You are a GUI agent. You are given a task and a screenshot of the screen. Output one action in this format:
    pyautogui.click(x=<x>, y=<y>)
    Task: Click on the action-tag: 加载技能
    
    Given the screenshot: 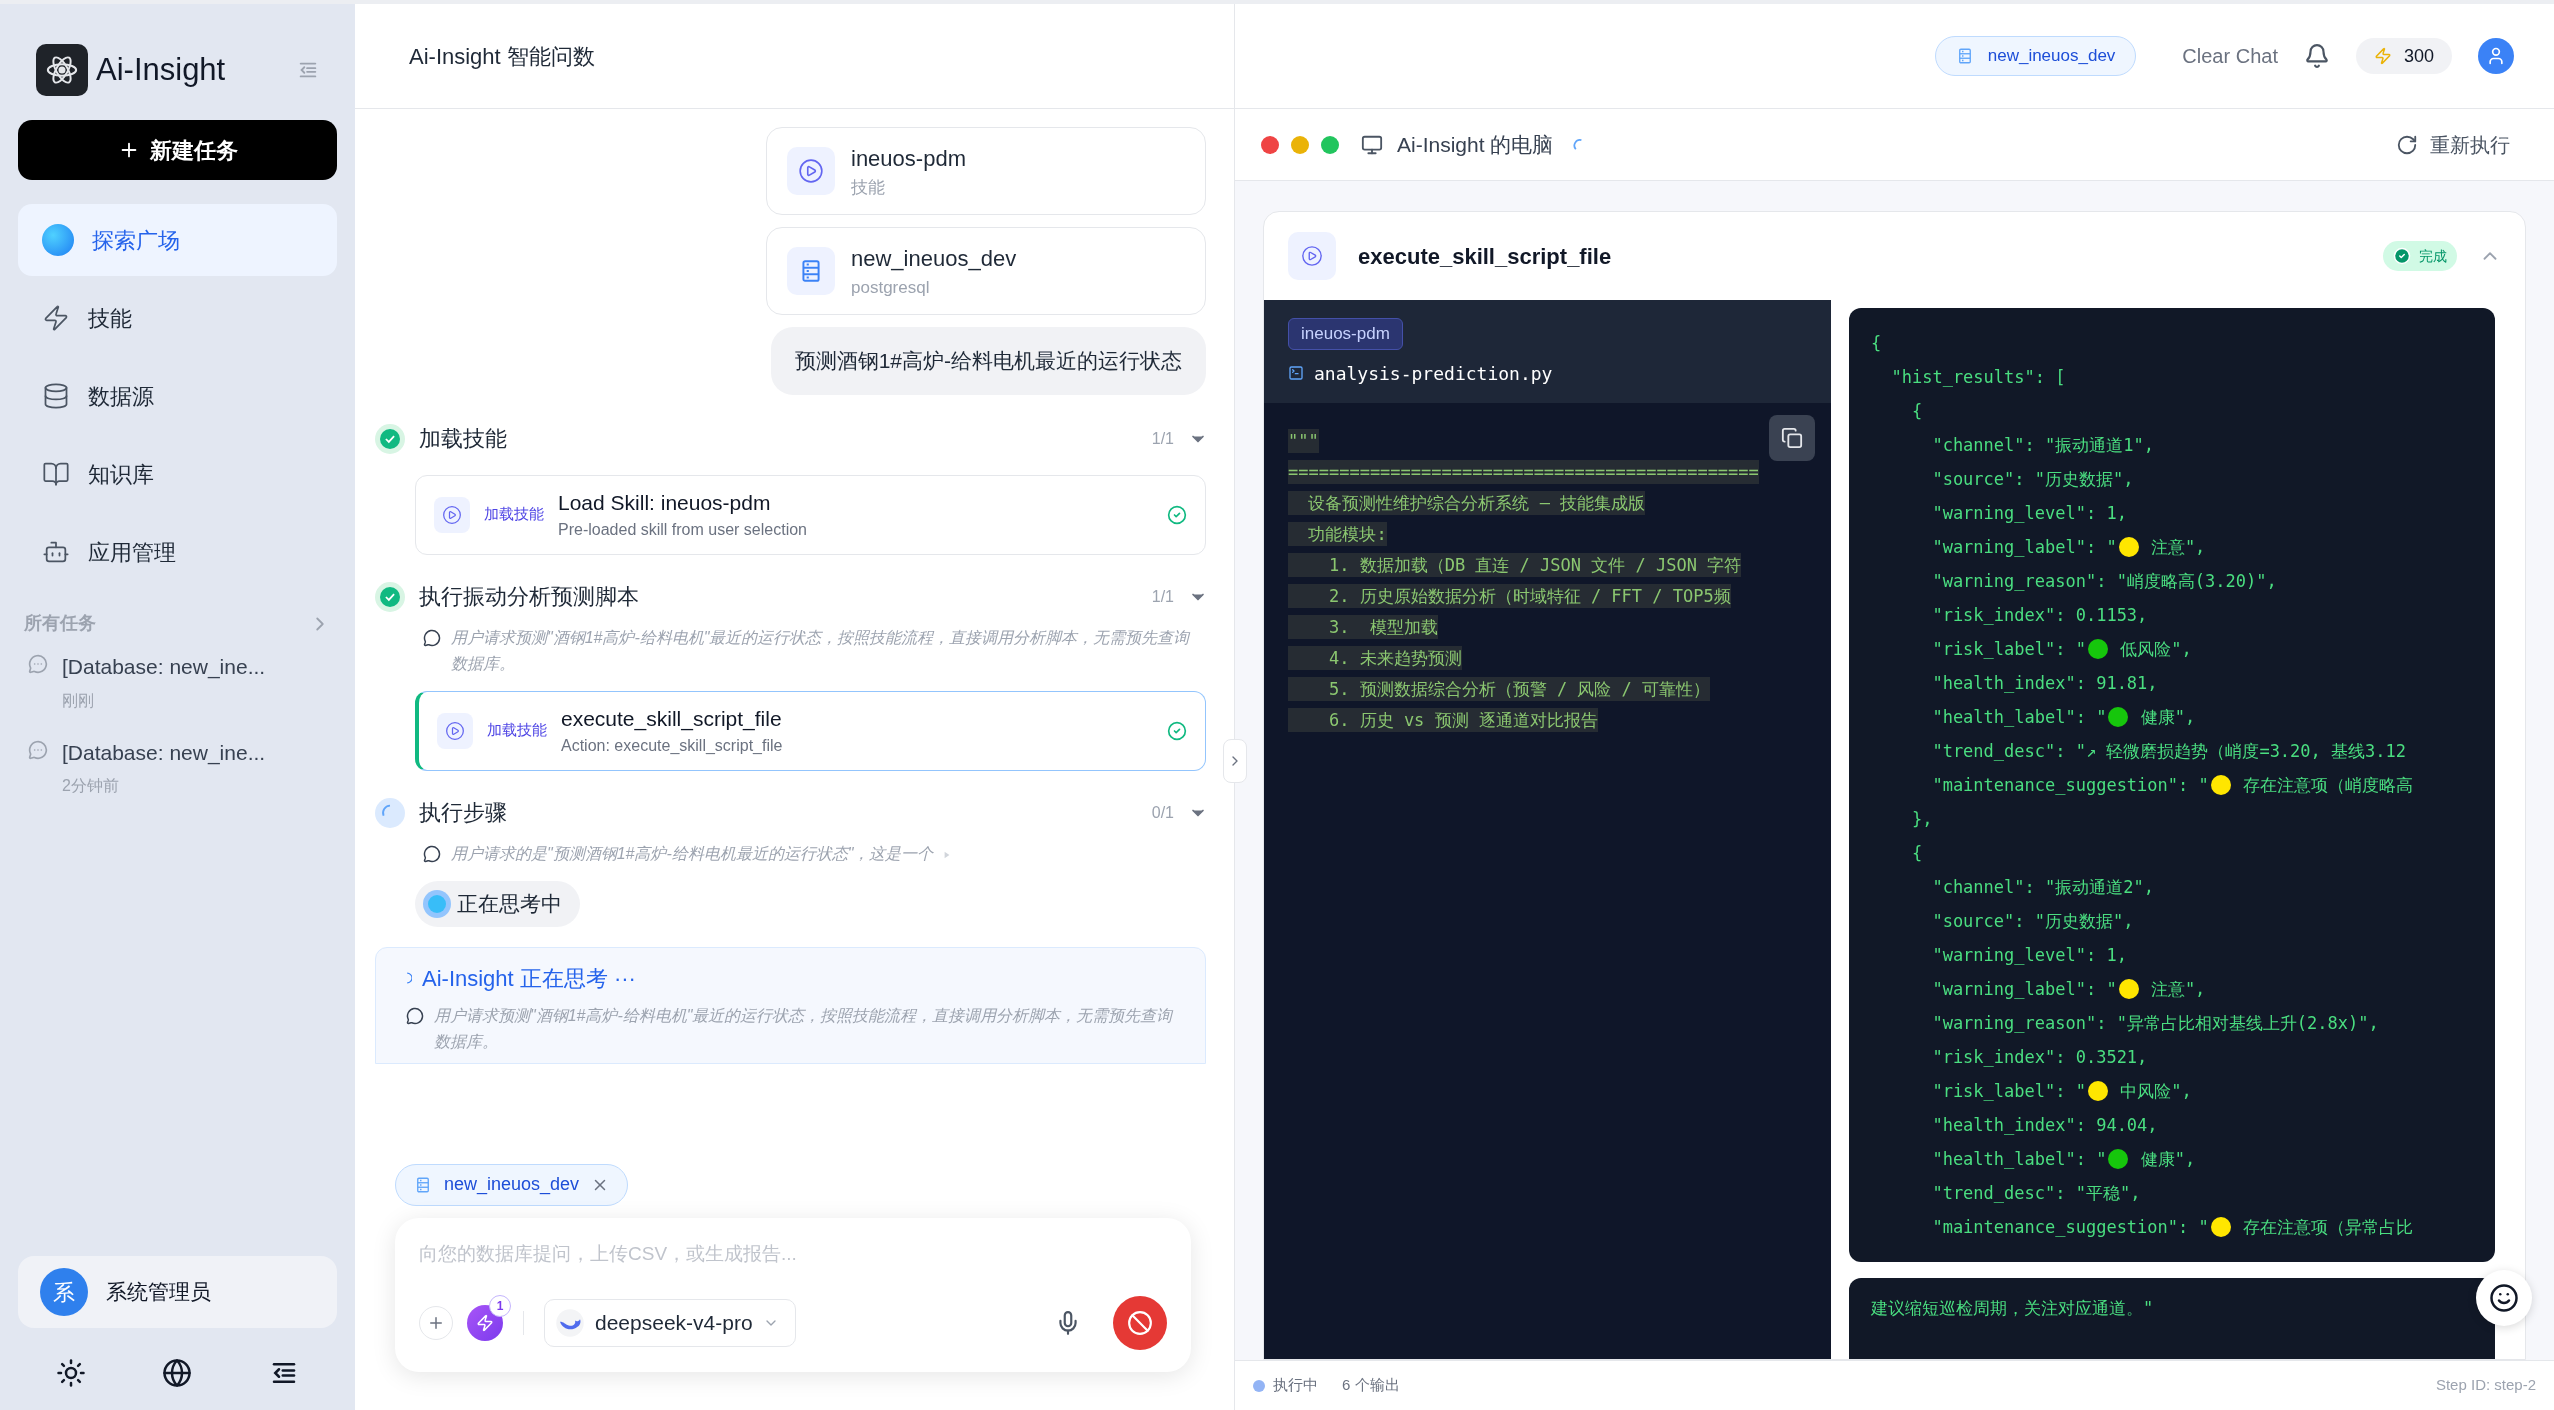 What is the action you would take?
    pyautogui.click(x=517, y=730)
    